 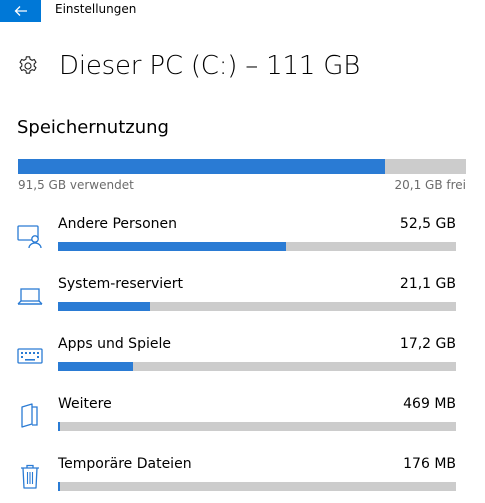 What do you see at coordinates (85, 404) in the screenshot?
I see `category-label: Weitere` at bounding box center [85, 404].